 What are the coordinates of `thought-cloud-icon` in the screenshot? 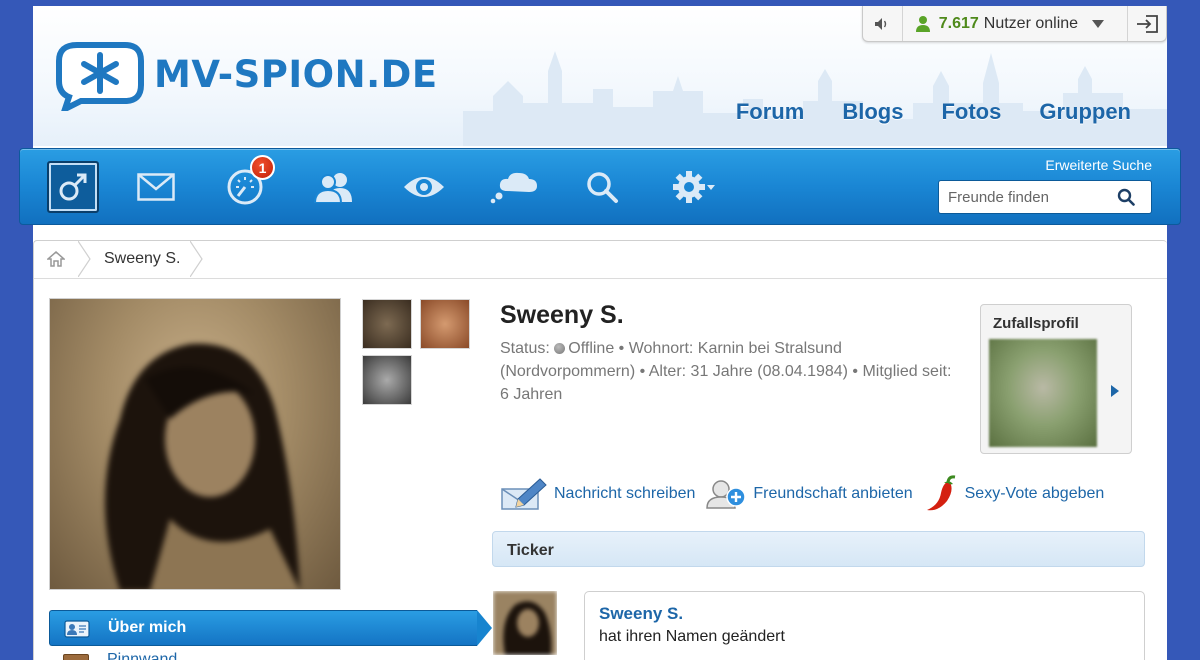 It's located at (513, 188).